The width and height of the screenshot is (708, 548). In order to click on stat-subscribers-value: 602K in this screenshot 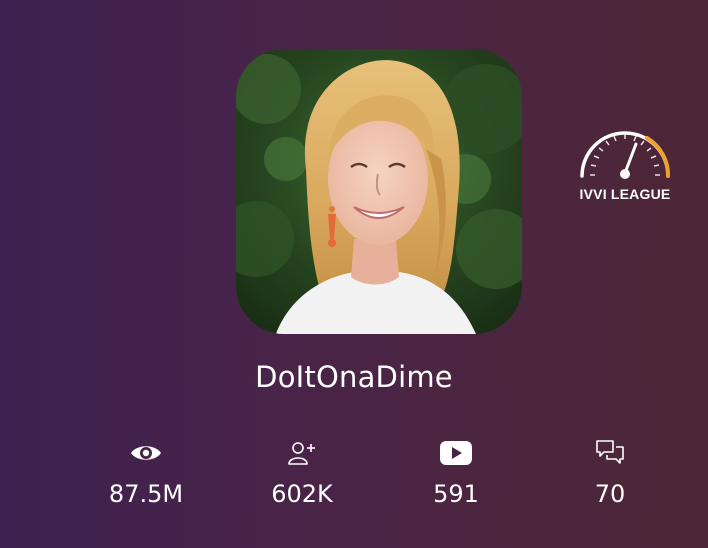, I will do `click(302, 494)`.